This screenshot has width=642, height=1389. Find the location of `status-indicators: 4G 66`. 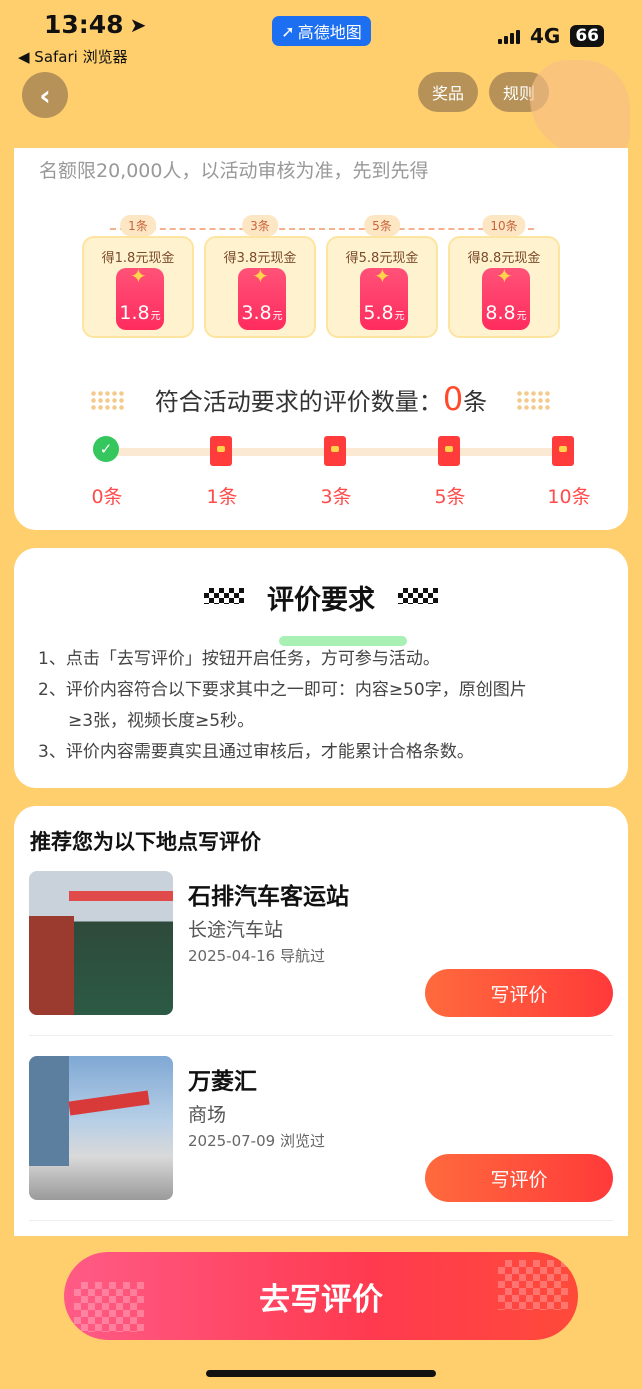

status-indicators: 4G 66 is located at coordinates (550, 36).